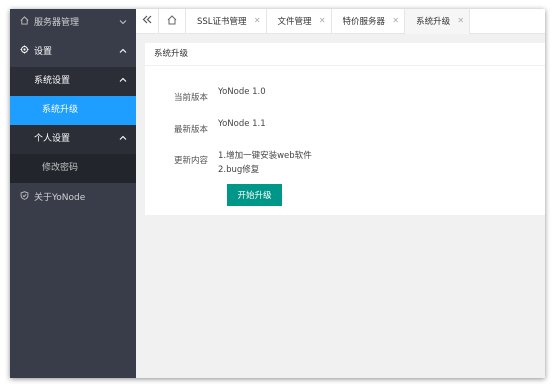  What do you see at coordinates (73, 52) in the screenshot?
I see `sidebar-item-settings: 设置` at bounding box center [73, 52].